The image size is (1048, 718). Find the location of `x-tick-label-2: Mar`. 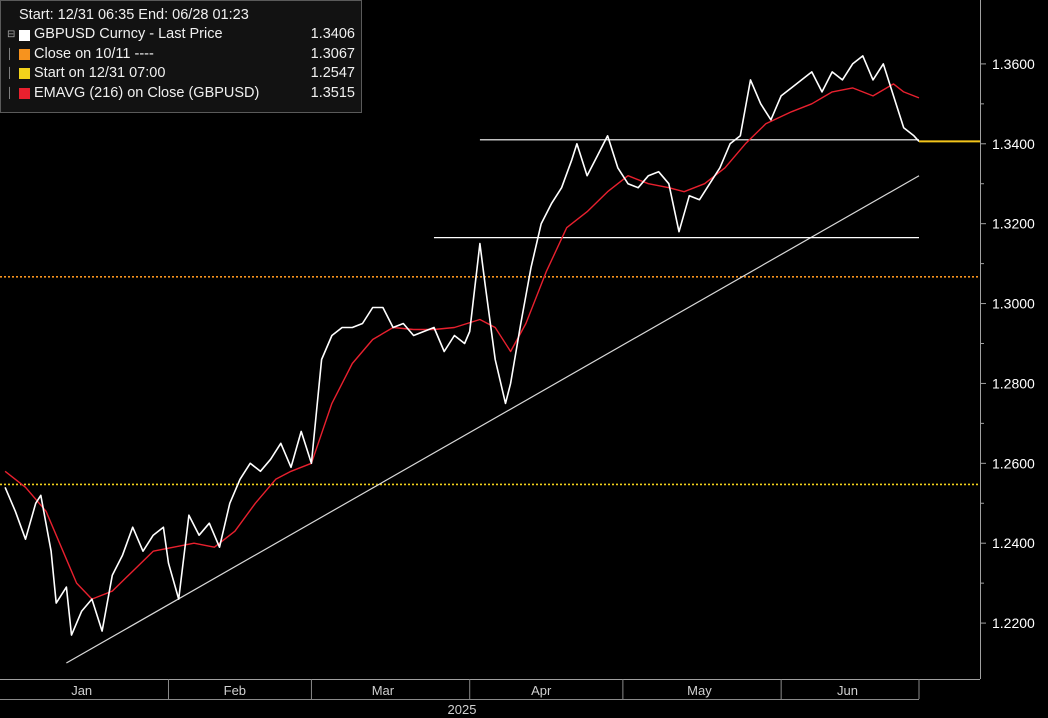

x-tick-label-2: Mar is located at coordinates (383, 690).